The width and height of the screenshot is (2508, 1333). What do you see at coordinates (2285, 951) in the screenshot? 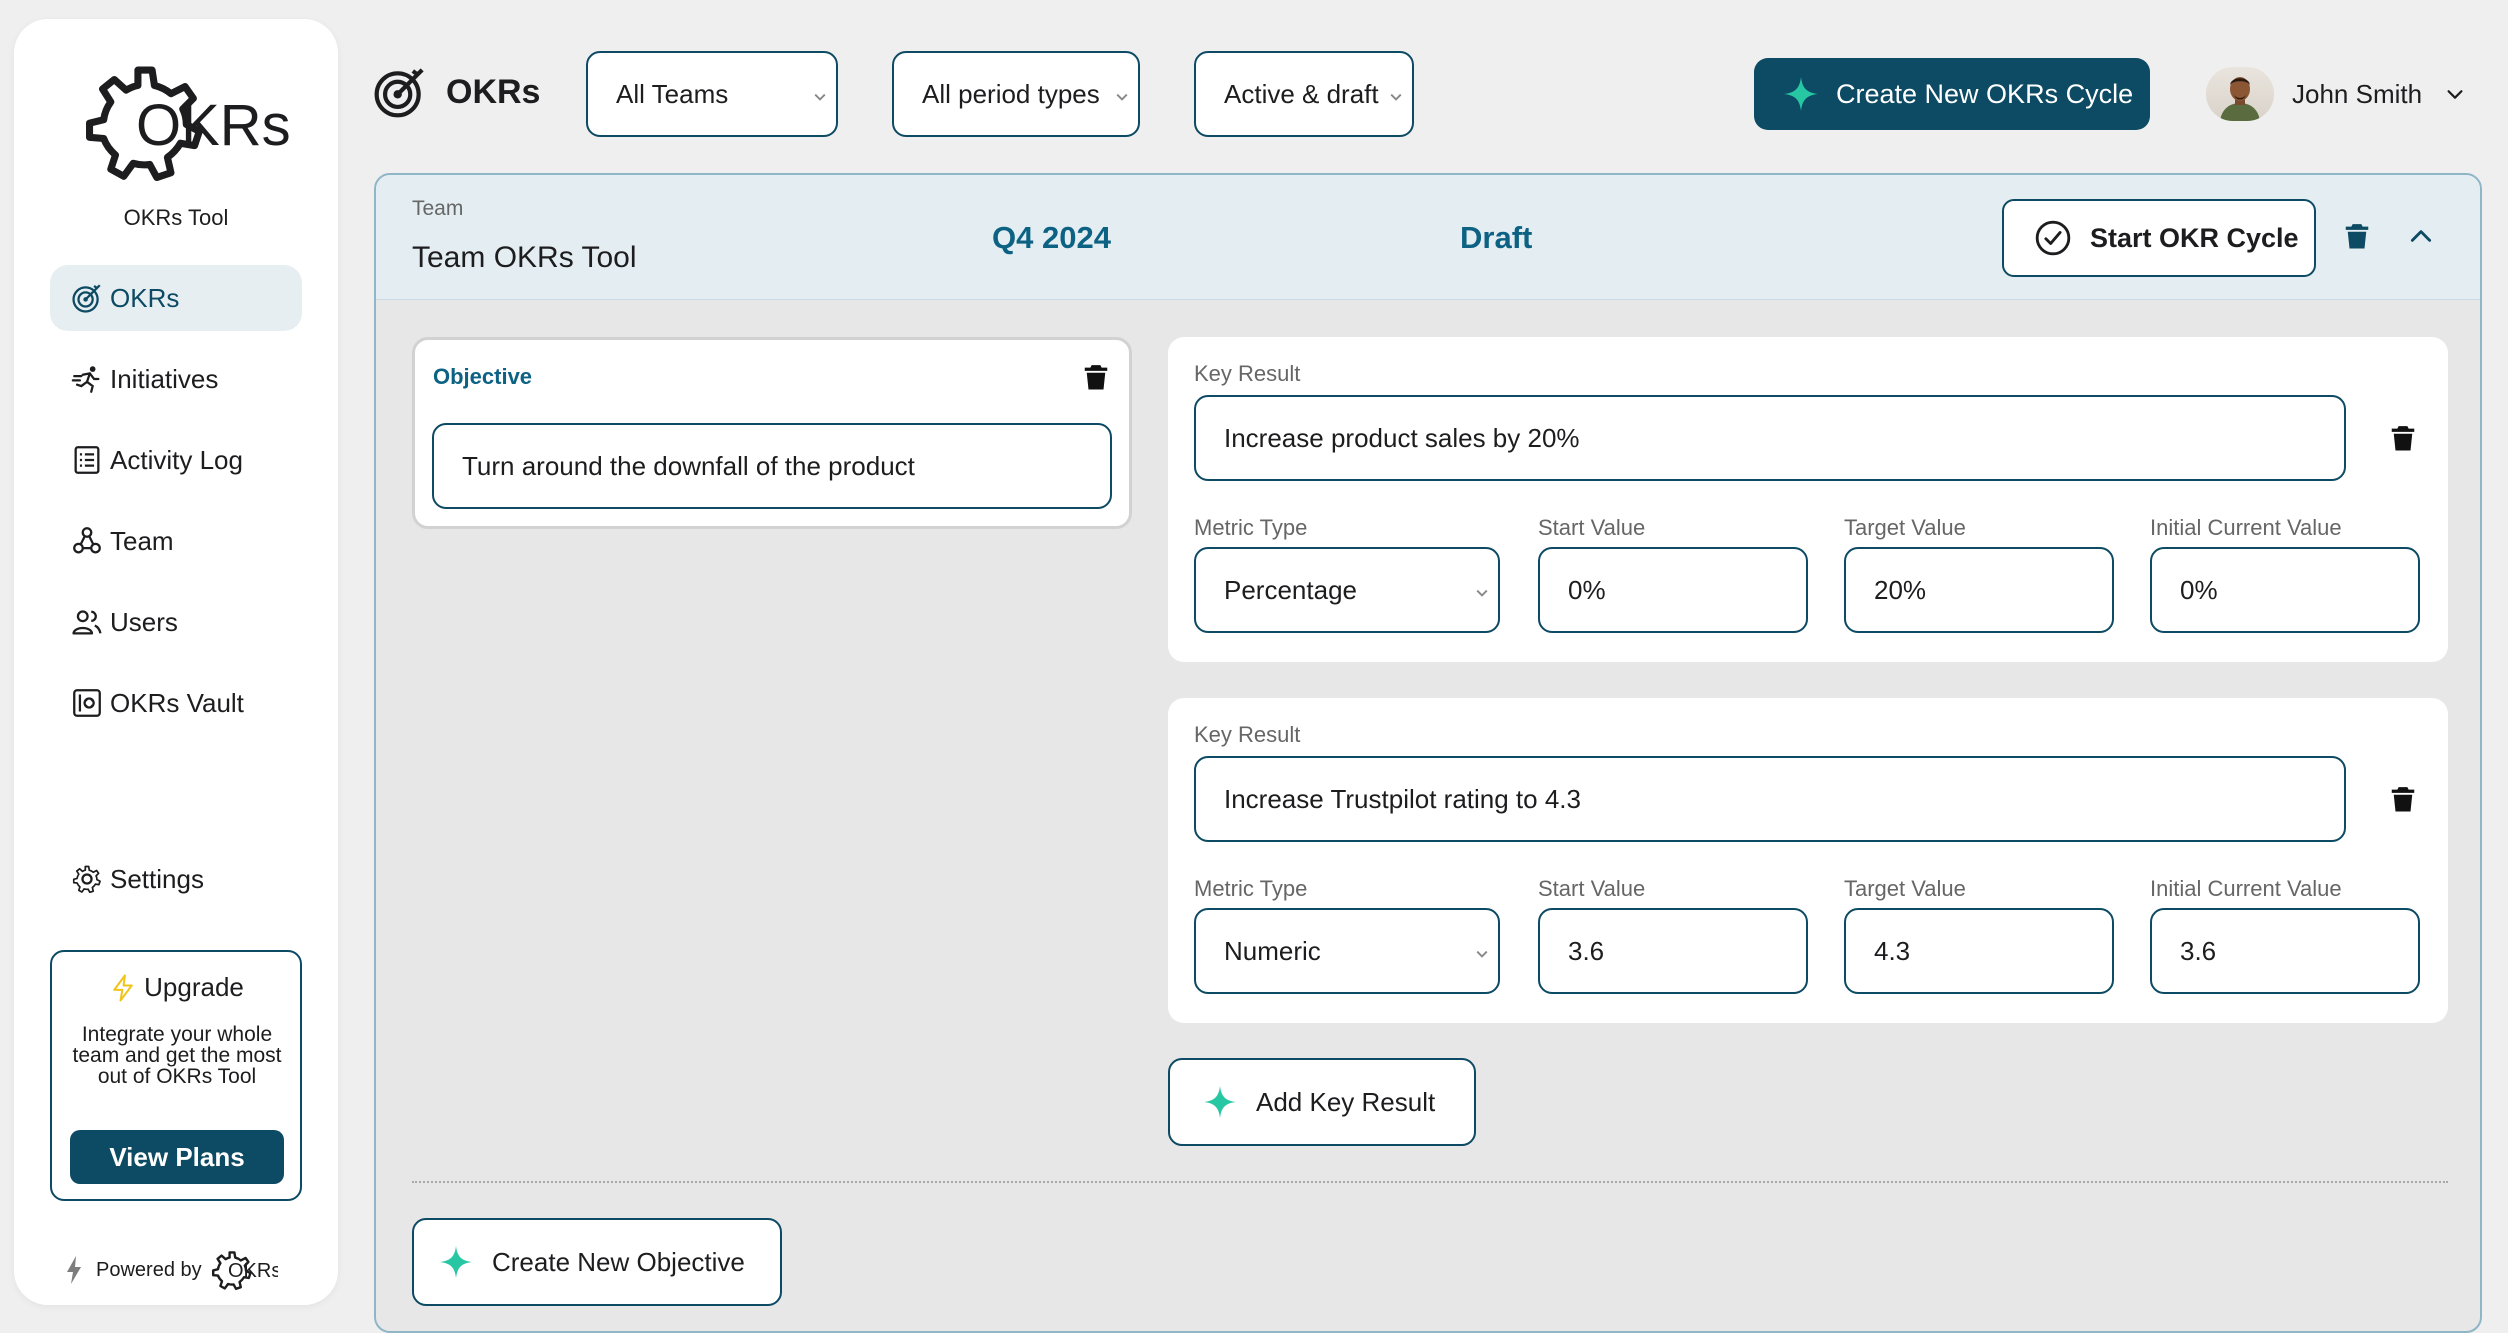
I see `initial-current-value-input: 3.6` at bounding box center [2285, 951].